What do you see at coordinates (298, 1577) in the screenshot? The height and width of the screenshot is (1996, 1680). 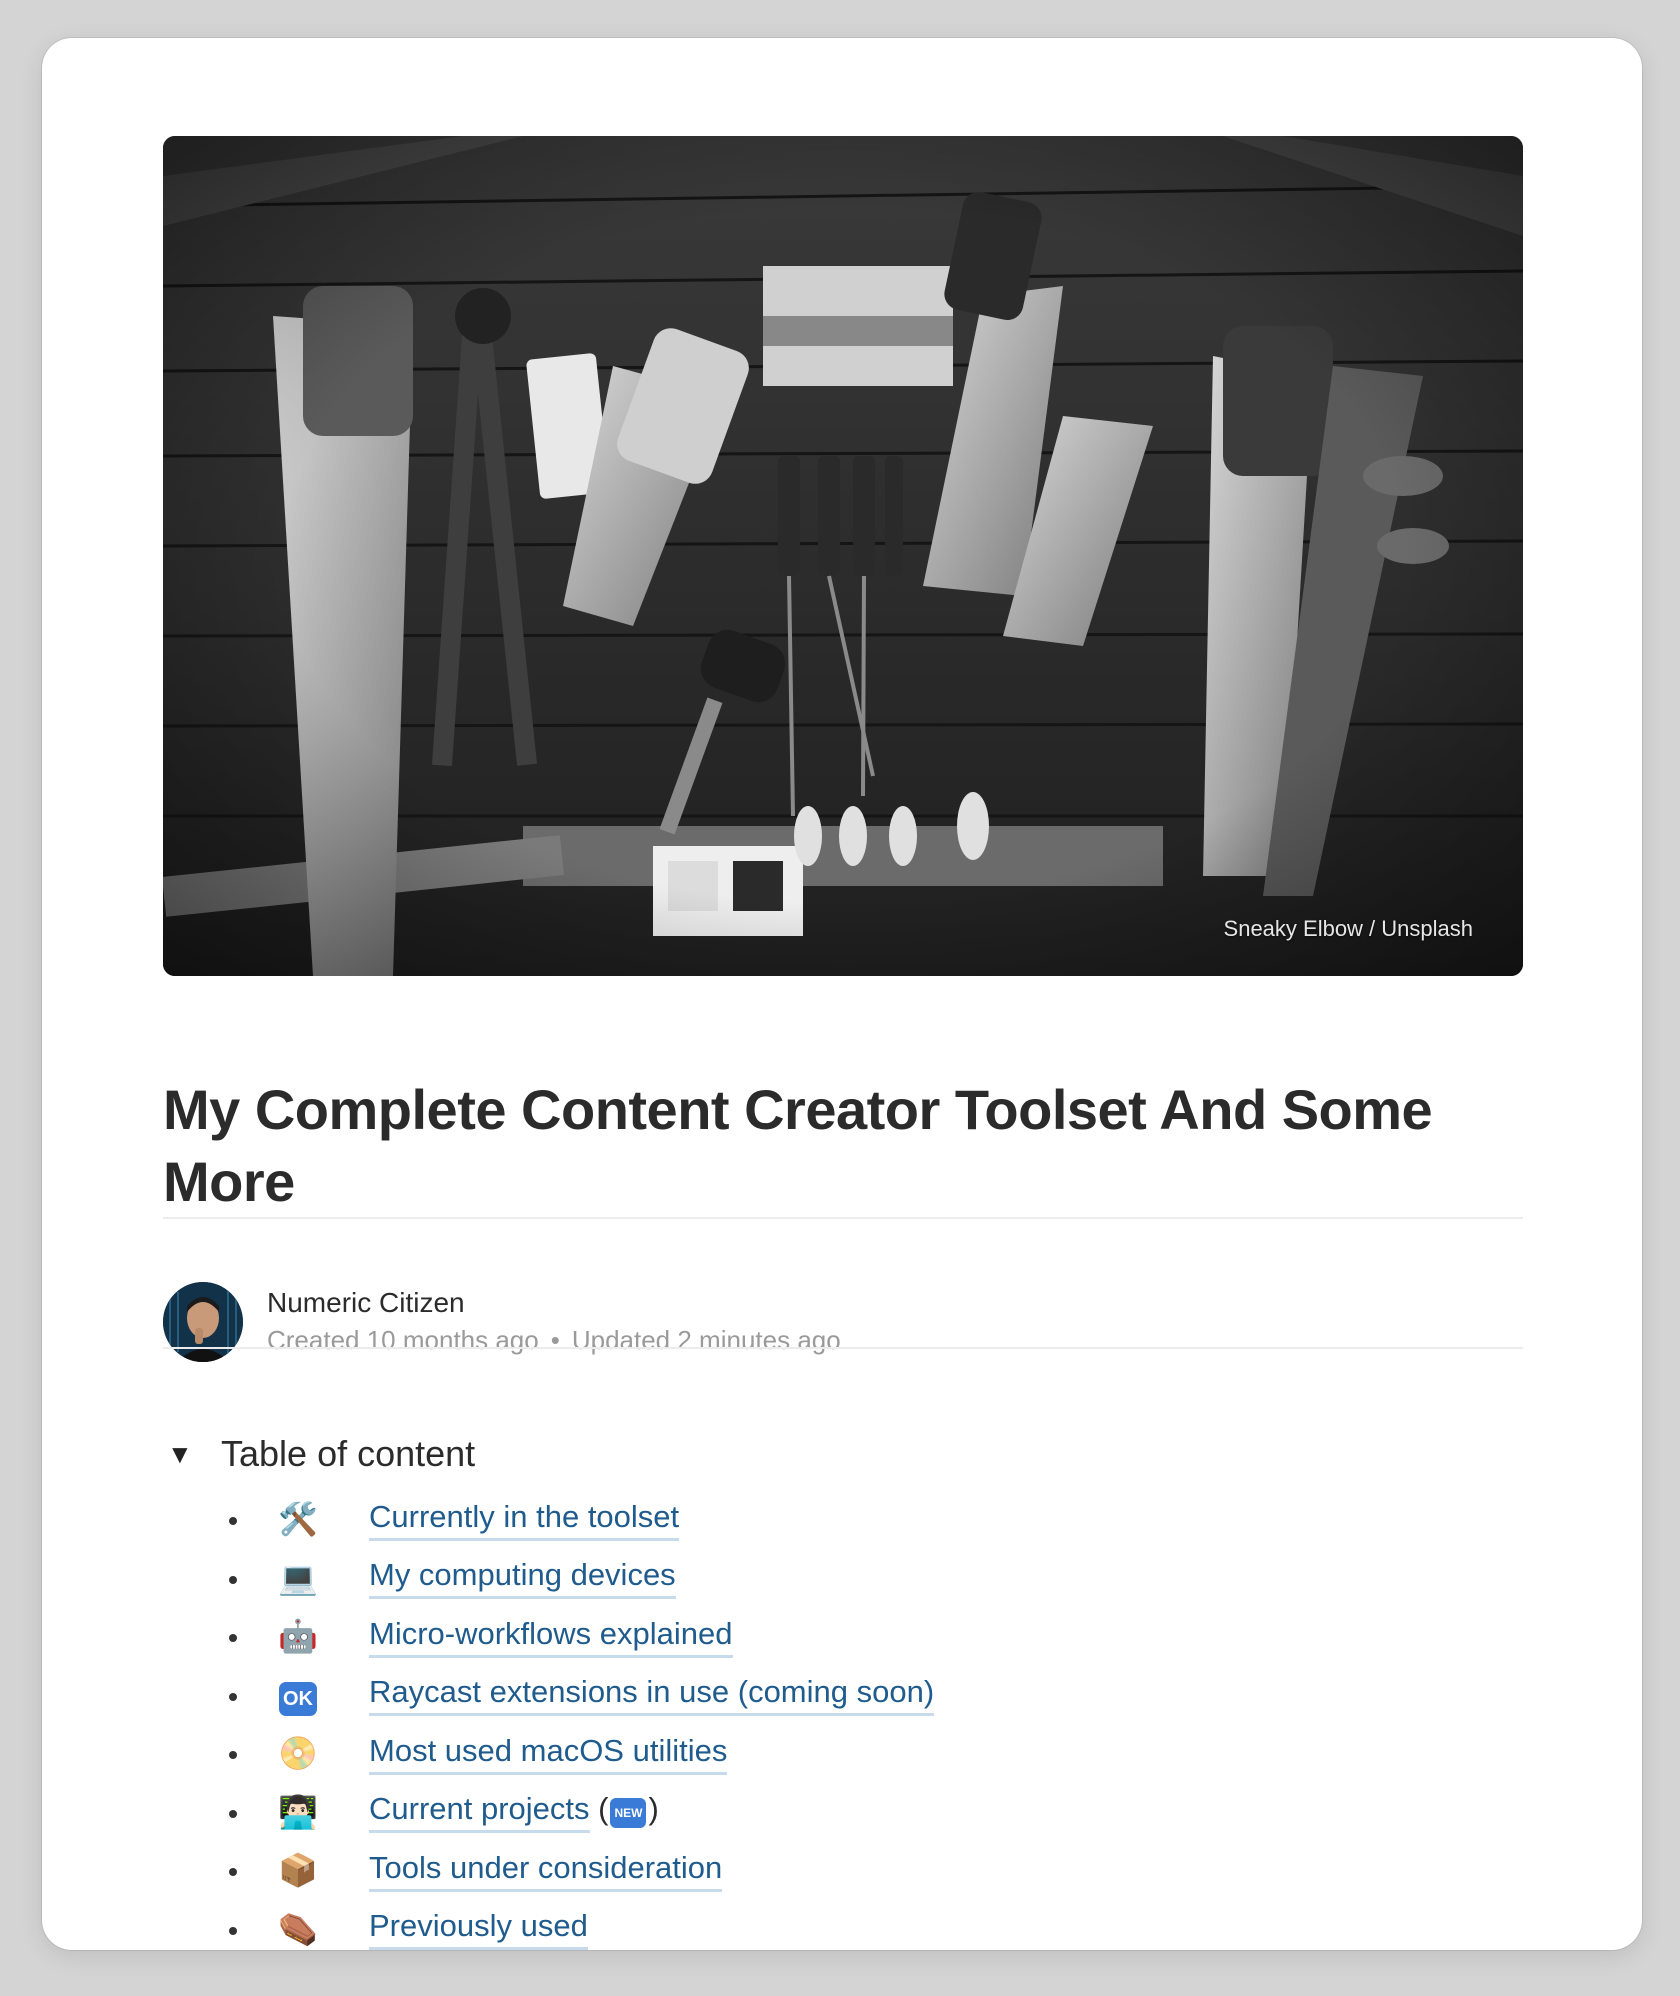 I see `laptop-icon: 💻` at bounding box center [298, 1577].